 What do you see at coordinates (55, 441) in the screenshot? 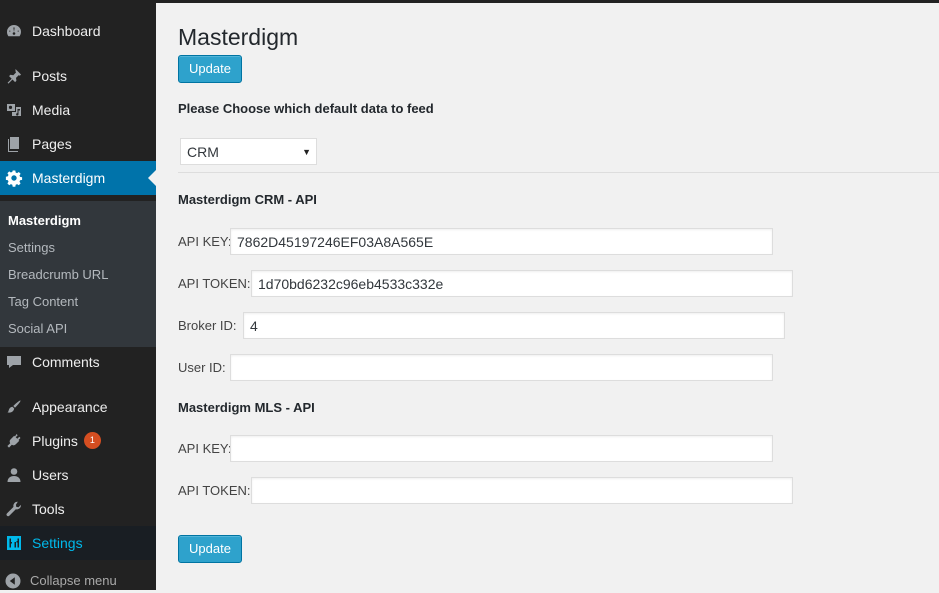
I see `menu-plugins-text: Plugins` at bounding box center [55, 441].